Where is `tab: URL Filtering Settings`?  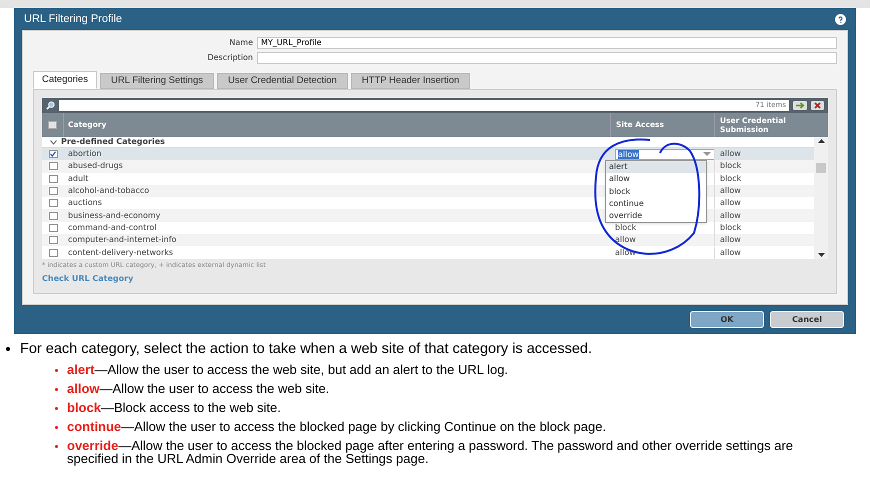
tab: URL Filtering Settings is located at coordinates (157, 81).